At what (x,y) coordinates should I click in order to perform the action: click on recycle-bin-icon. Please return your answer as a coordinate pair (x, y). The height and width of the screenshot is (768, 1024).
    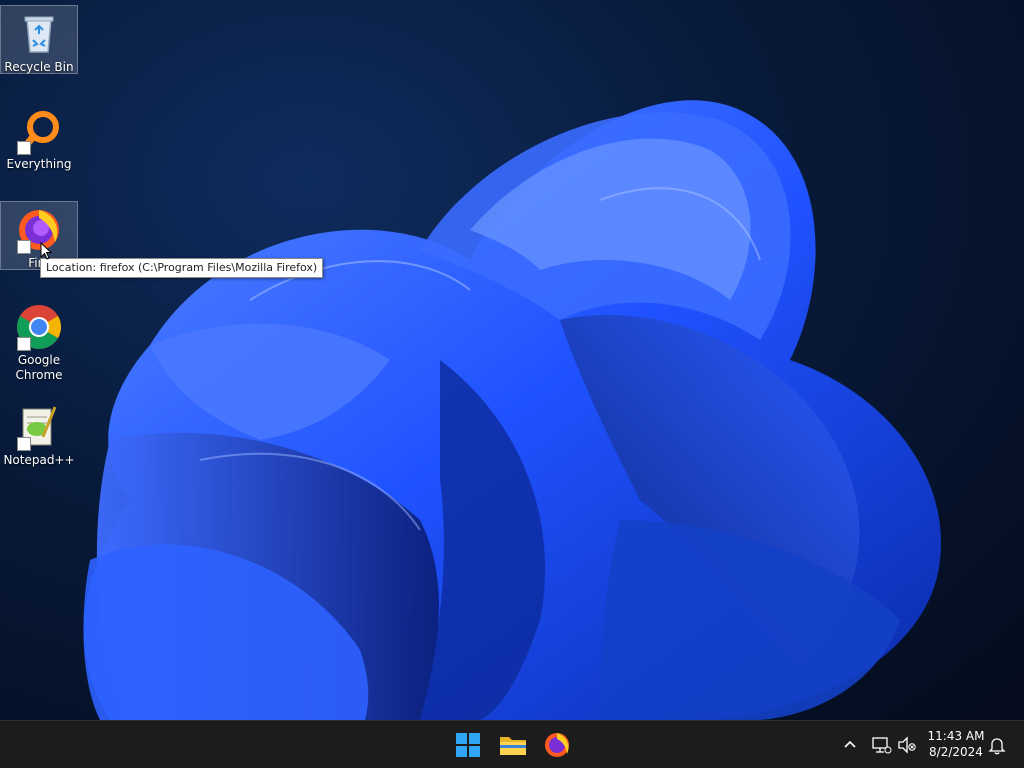
    Looking at the image, I should click on (39, 34).